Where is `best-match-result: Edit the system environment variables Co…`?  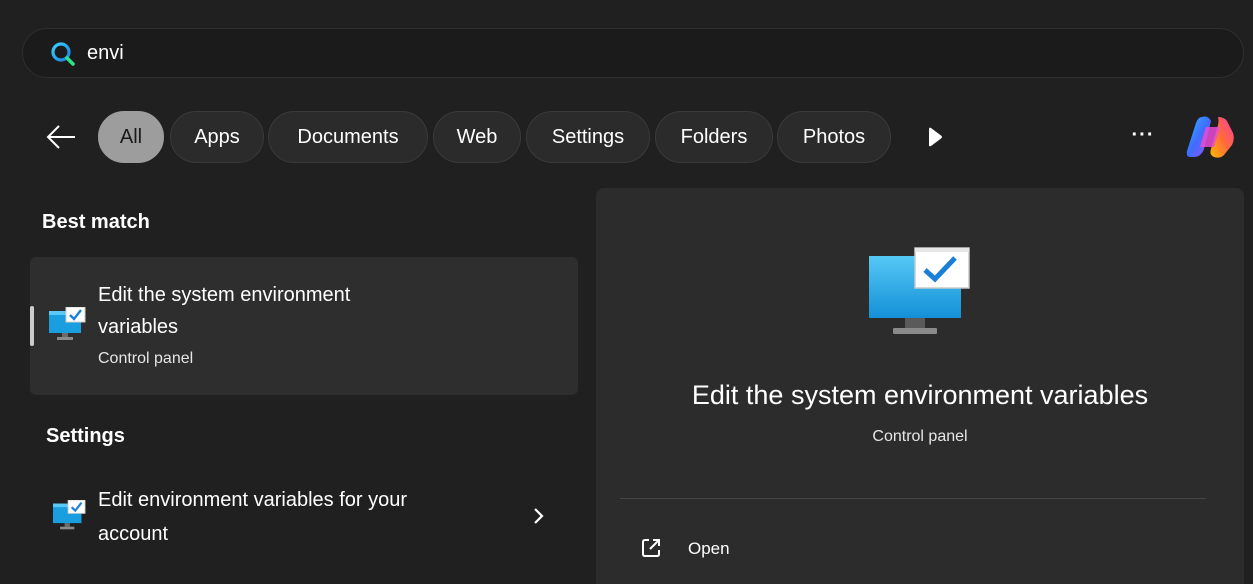 best-match-result: Edit the system environment variables Co… is located at coordinates (304, 326).